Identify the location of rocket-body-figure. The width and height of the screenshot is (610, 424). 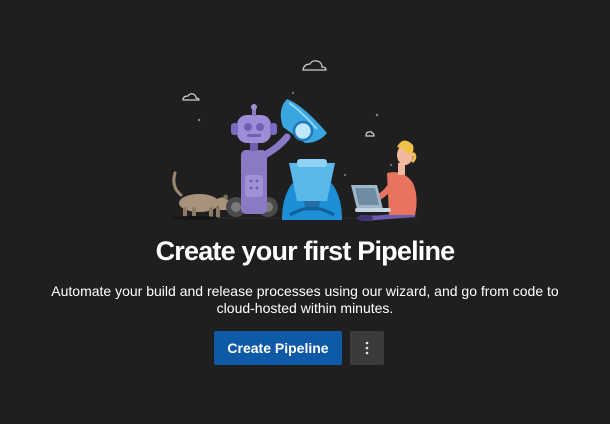
(312, 189).